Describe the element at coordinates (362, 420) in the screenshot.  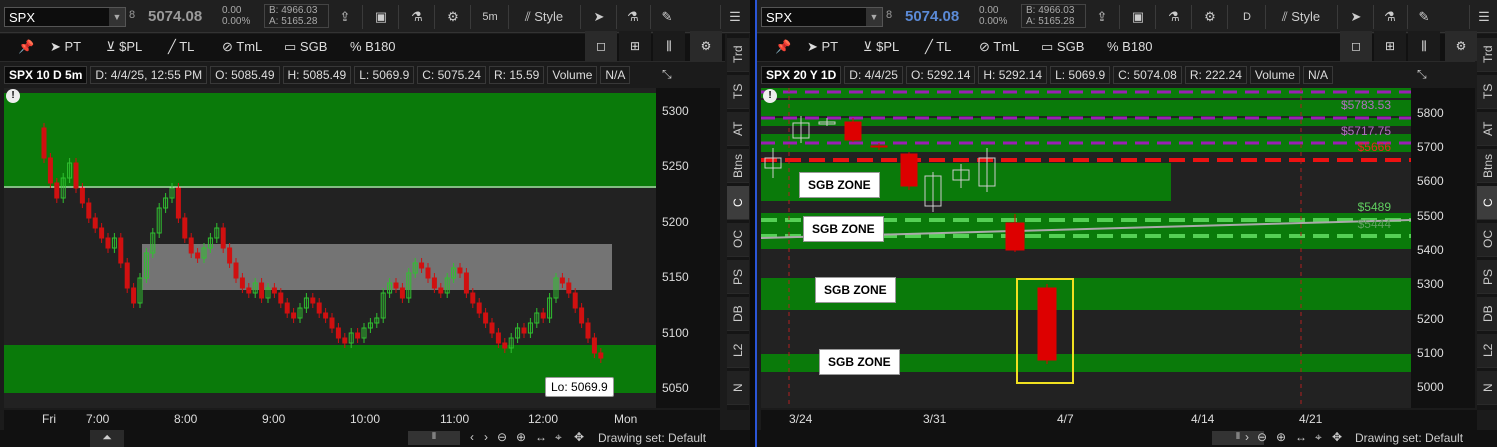
I see `x-axis: Fri 7:00 8:00 9:00 10:00 11:00 12:00 Mon` at that location.